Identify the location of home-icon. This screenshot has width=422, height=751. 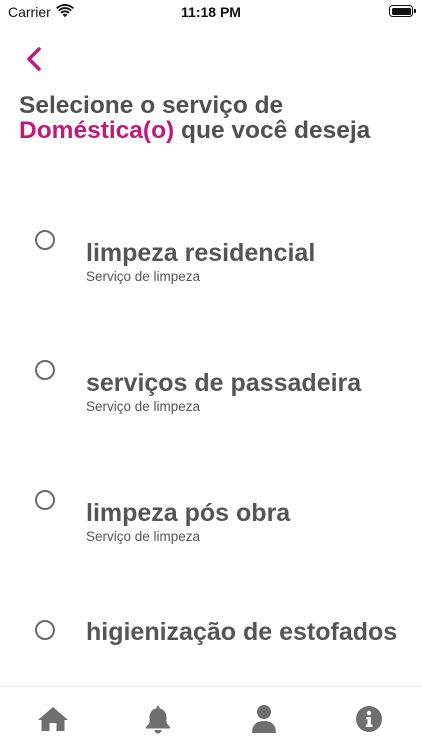
(53, 719).